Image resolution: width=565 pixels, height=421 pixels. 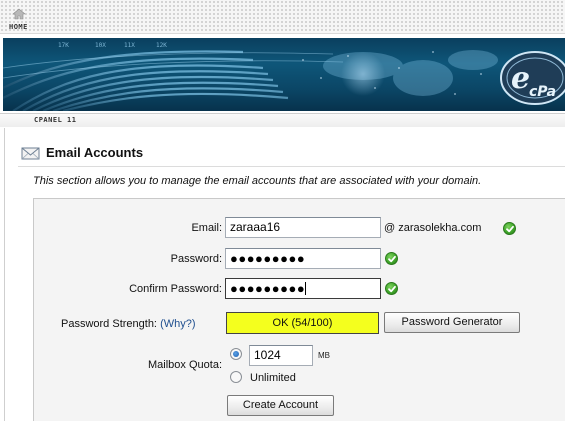 What do you see at coordinates (542, 92) in the screenshot?
I see `svg-text: cPa` at bounding box center [542, 92].